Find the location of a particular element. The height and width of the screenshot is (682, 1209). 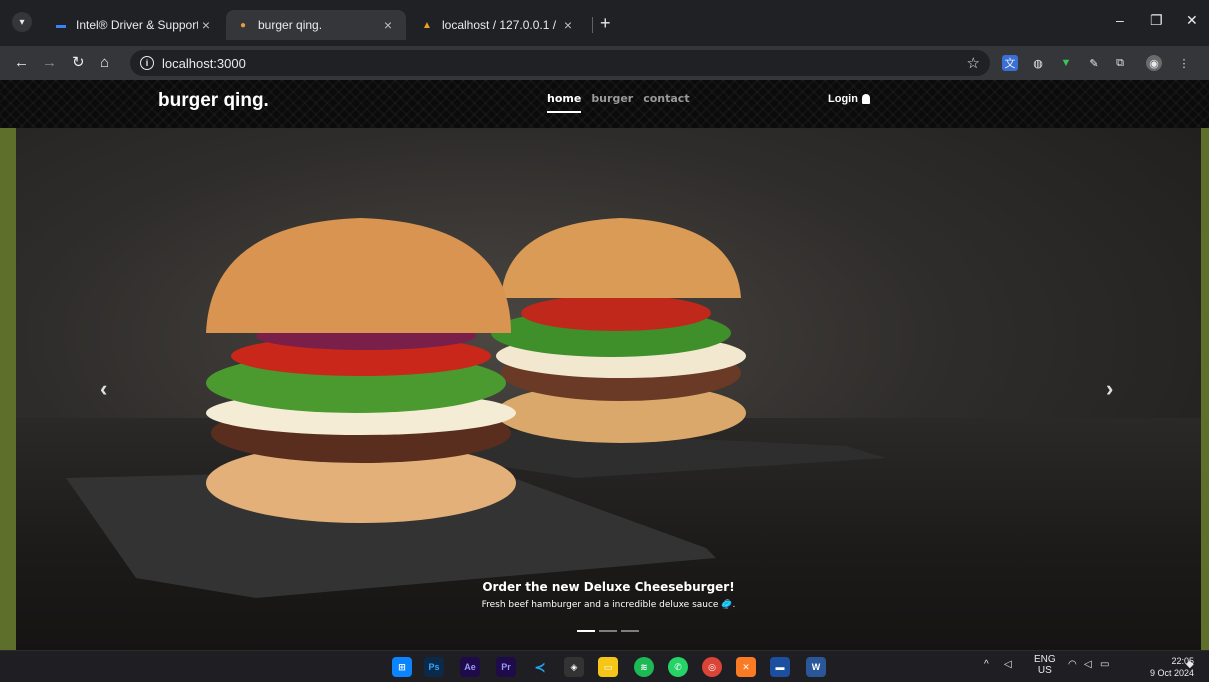

vscode-icon: ≺ is located at coordinates (540, 667).